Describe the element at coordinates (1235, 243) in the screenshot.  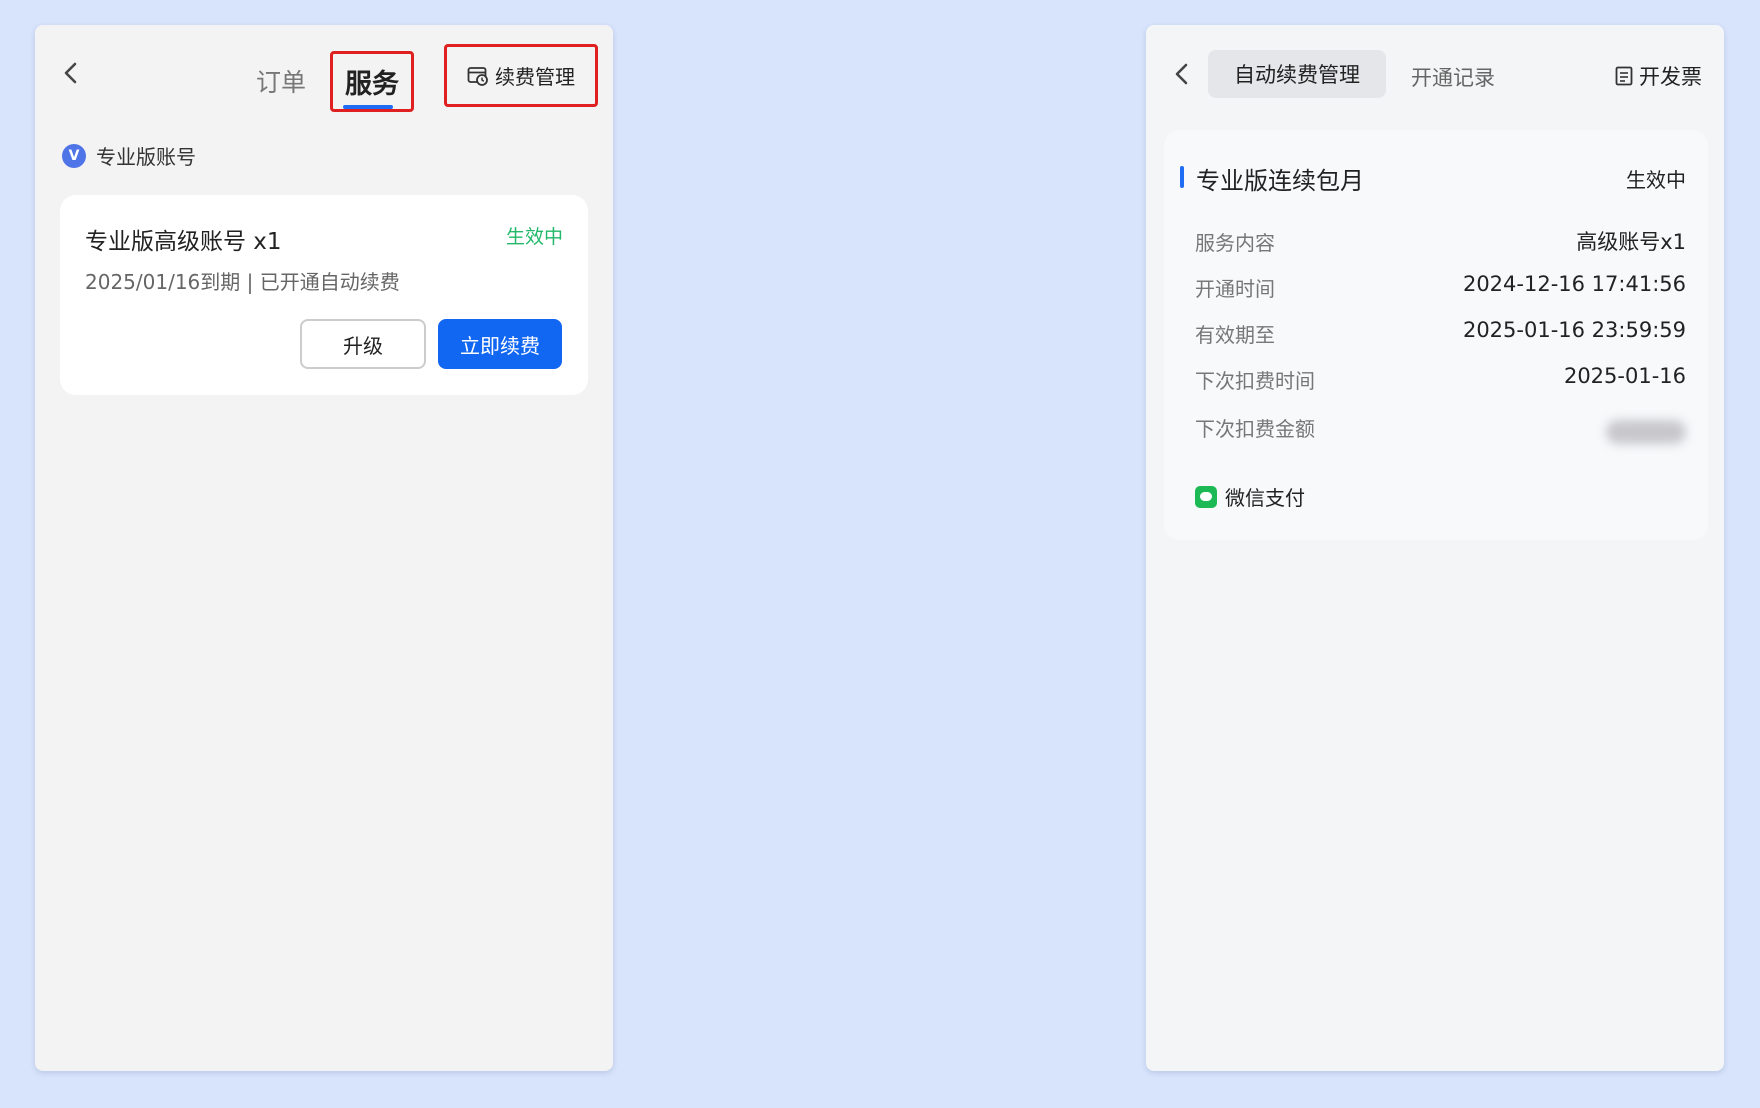
I see `row-label-service-content: 服务内容` at that location.